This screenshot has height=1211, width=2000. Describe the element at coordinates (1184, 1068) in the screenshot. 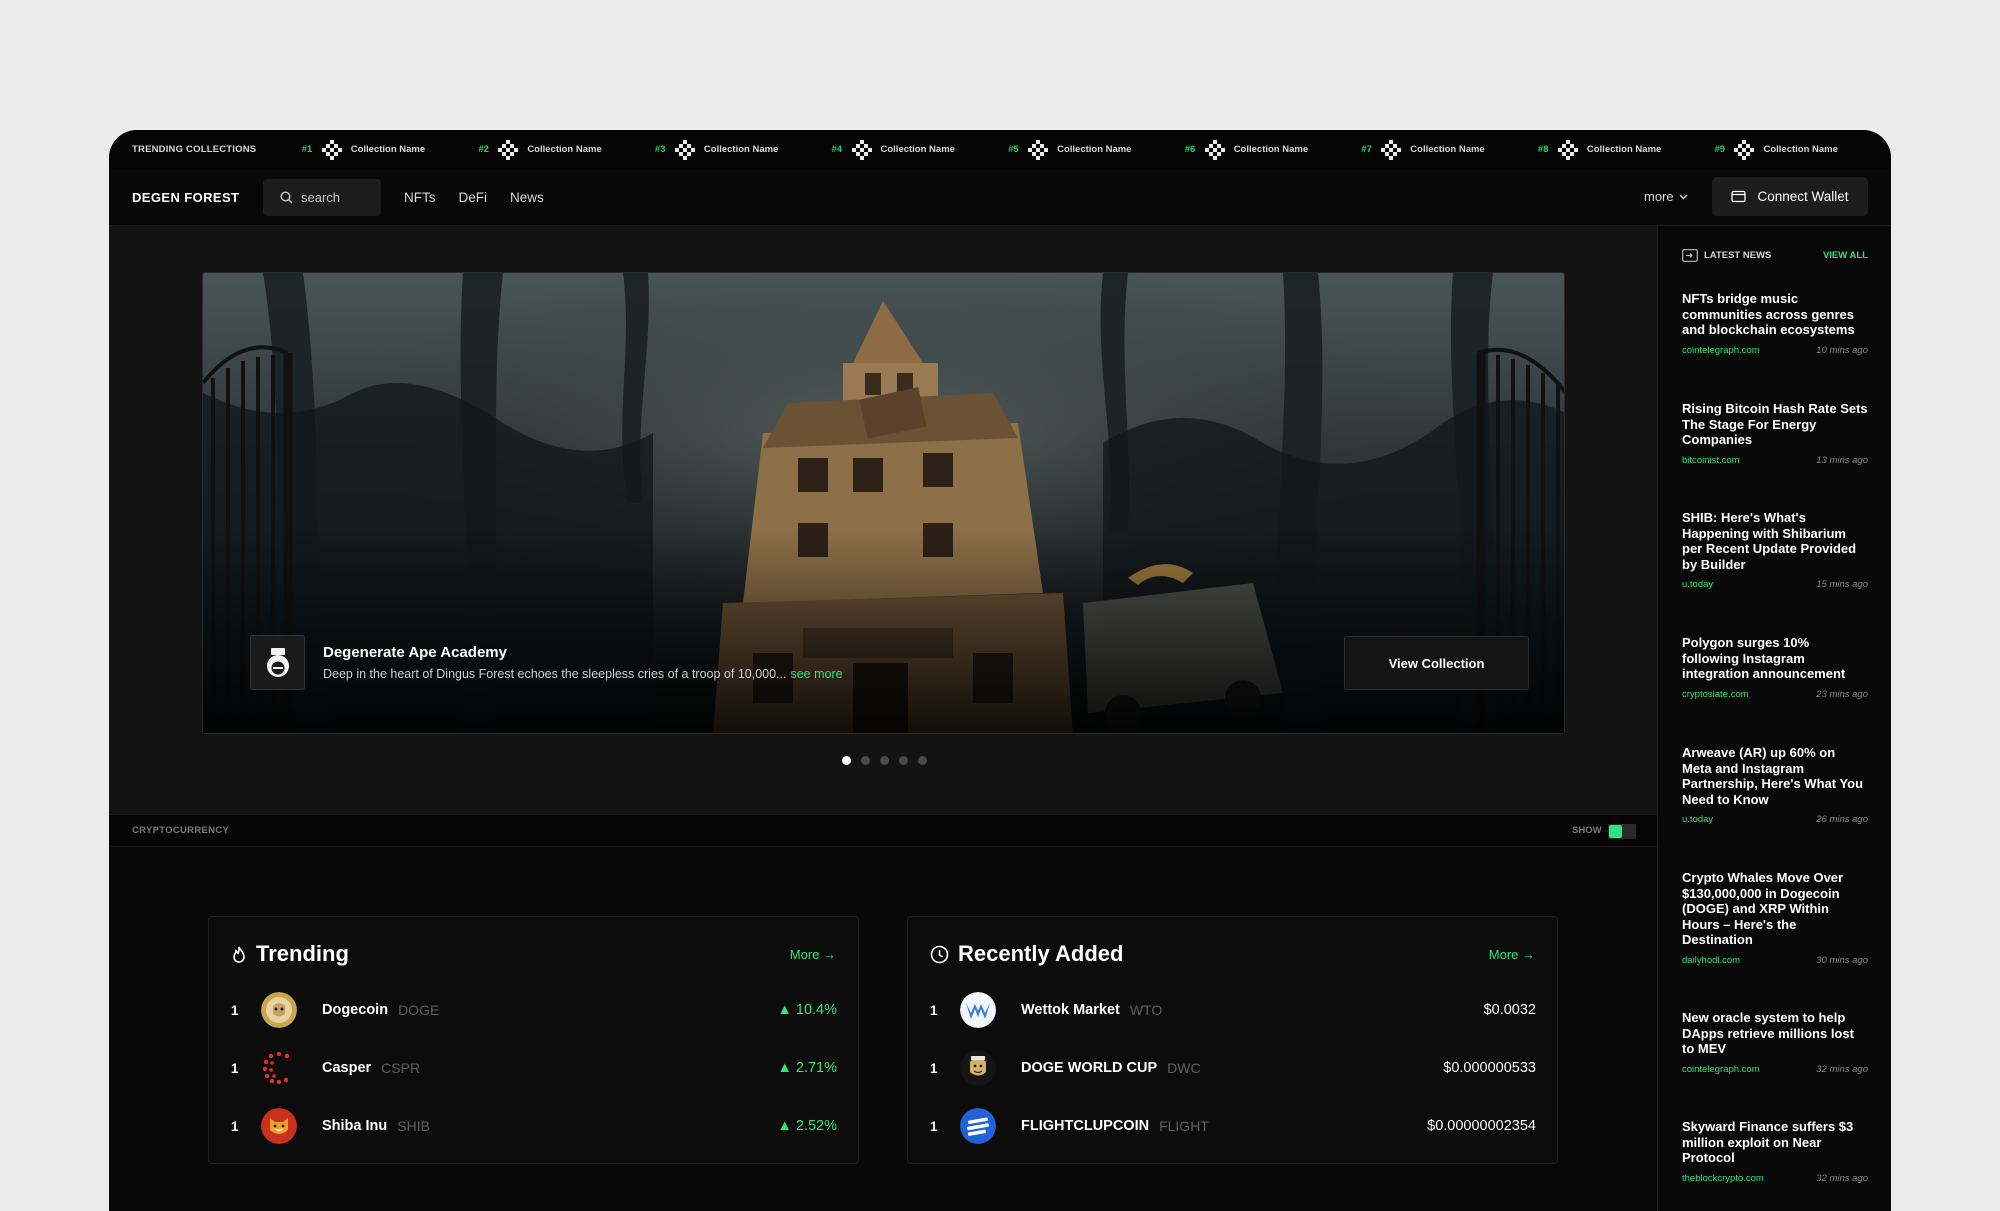

I see `coin-symbol: DWC` at that location.